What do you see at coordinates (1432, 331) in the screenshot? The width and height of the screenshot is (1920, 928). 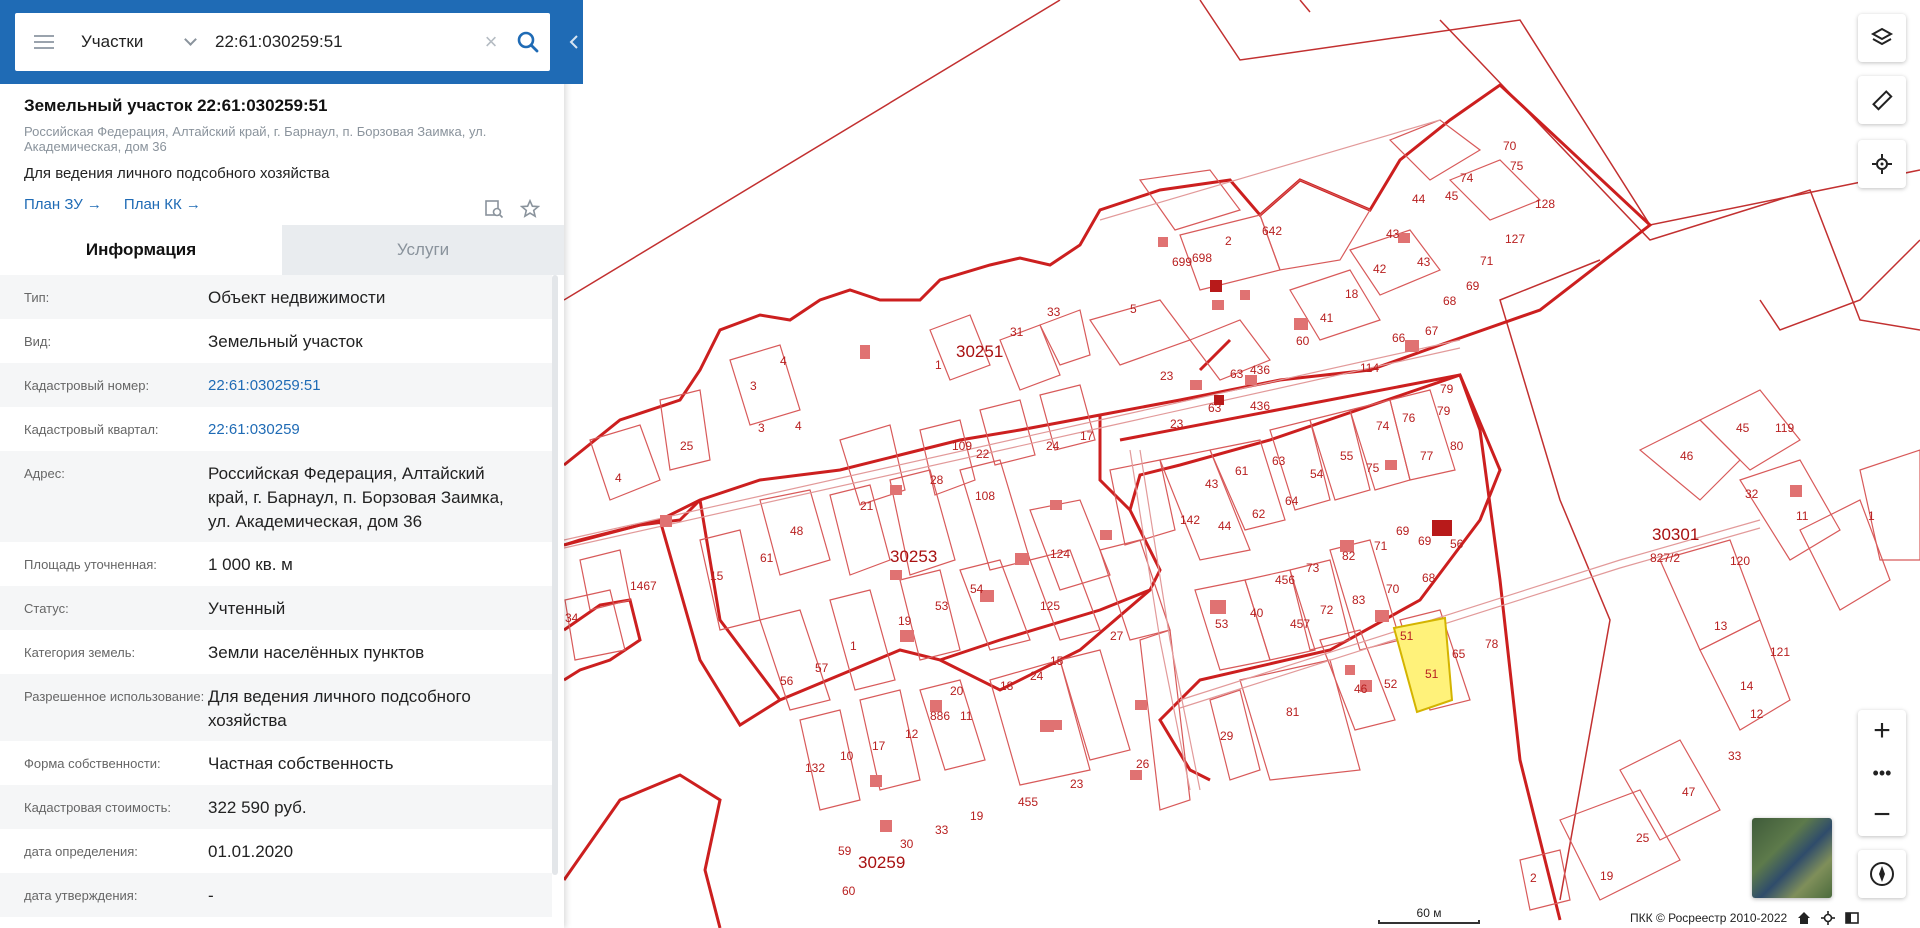 I see `svg-text: 67` at bounding box center [1432, 331].